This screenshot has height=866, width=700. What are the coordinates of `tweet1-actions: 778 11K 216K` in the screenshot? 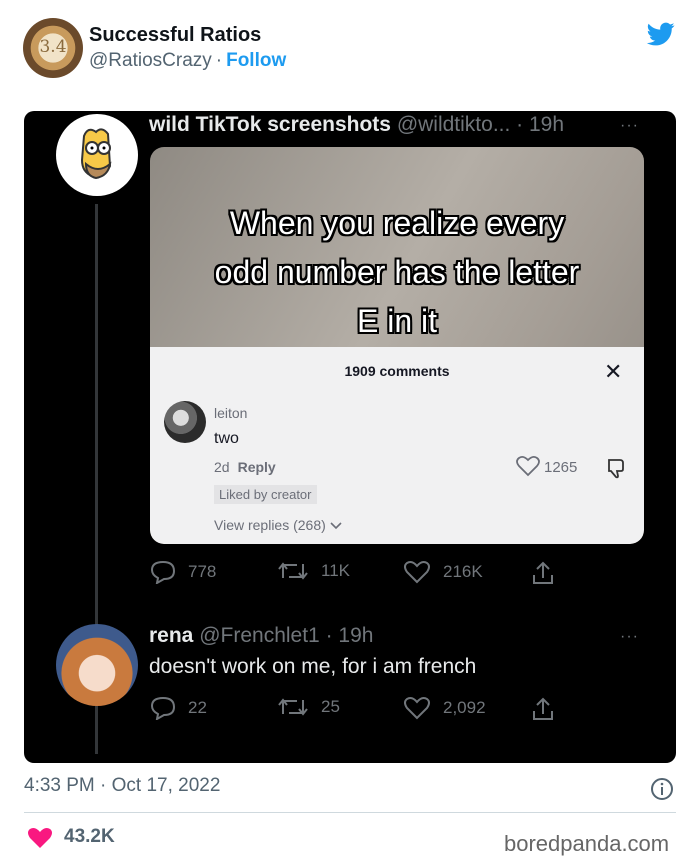 It's located at (360, 574).